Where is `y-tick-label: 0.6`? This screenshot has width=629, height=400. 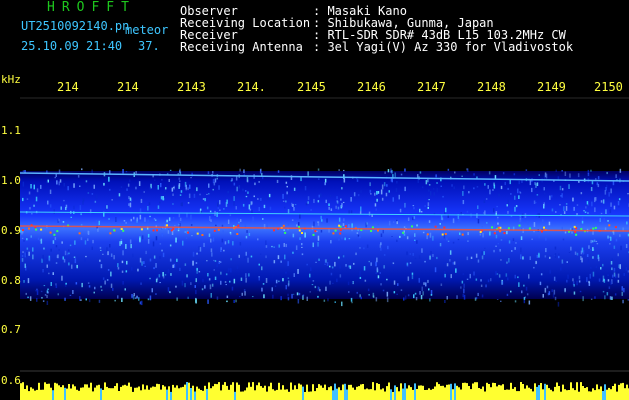
y-tick-label: 0.6 is located at coordinates (11, 380).